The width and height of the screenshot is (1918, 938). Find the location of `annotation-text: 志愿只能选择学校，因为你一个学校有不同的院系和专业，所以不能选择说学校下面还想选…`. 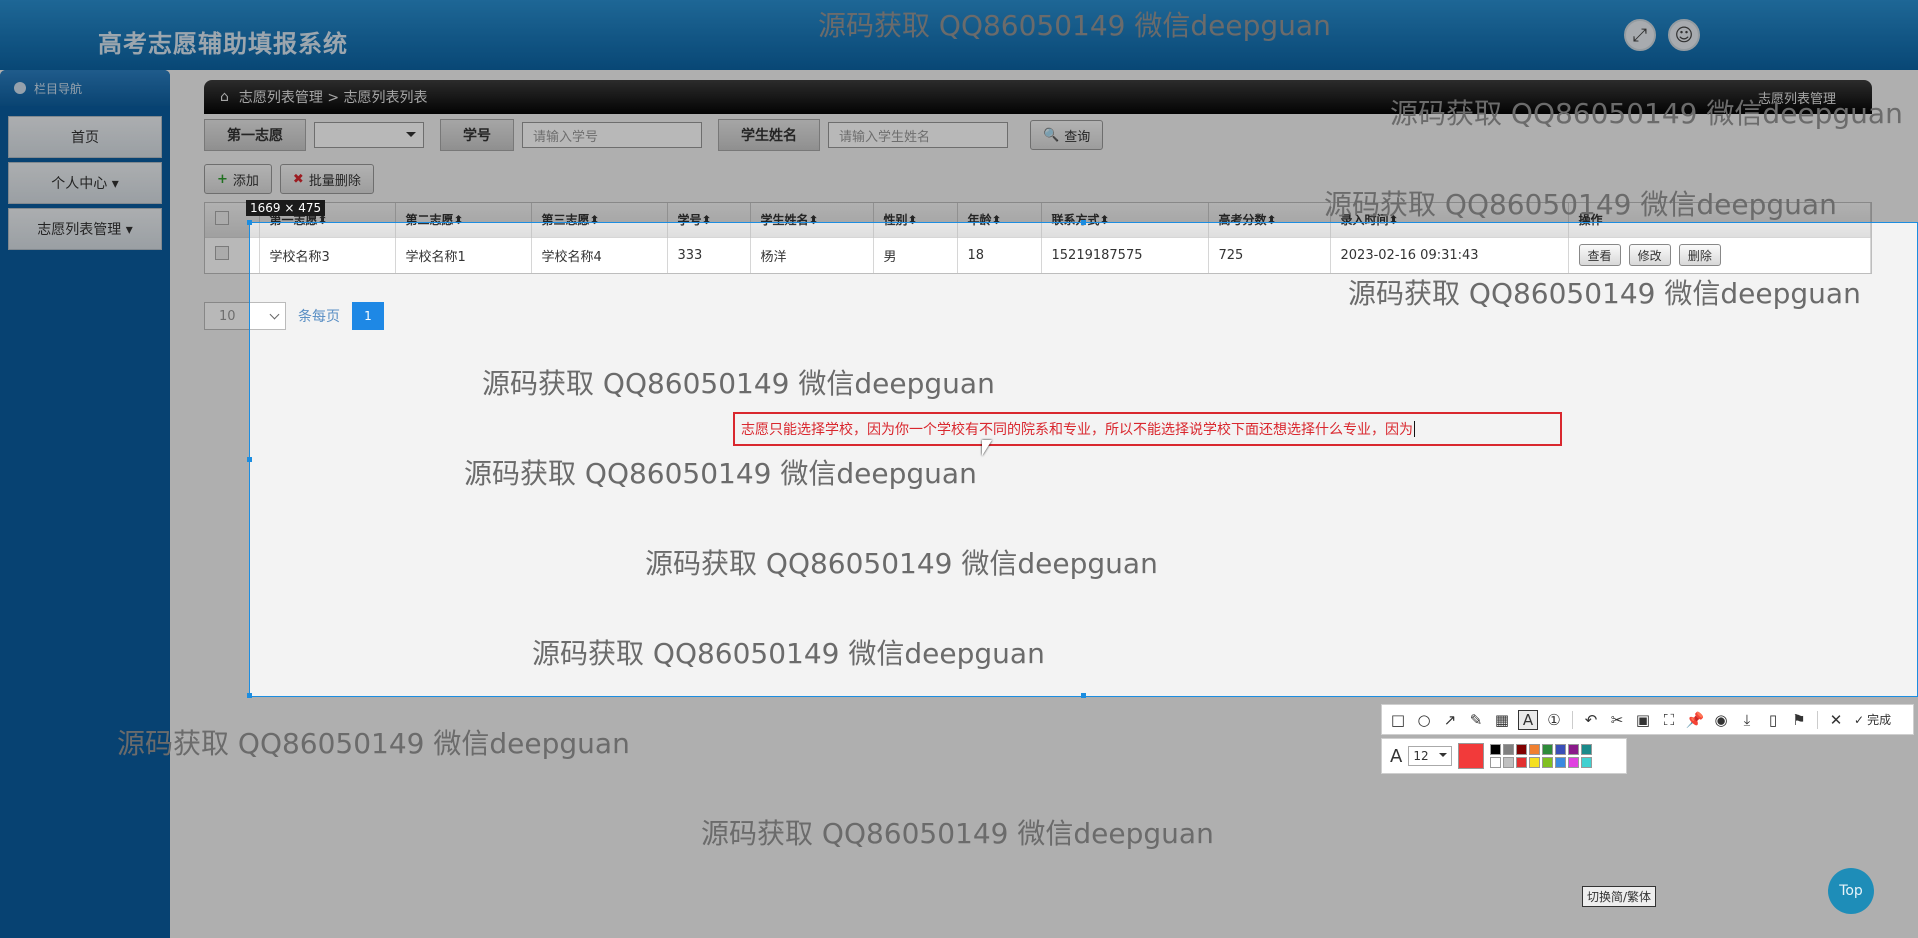

annotation-text: 志愿只能选择学校，因为你一个学校有不同的院系和专业，所以不能选择说学校下面还想选… is located at coordinates (1077, 430).